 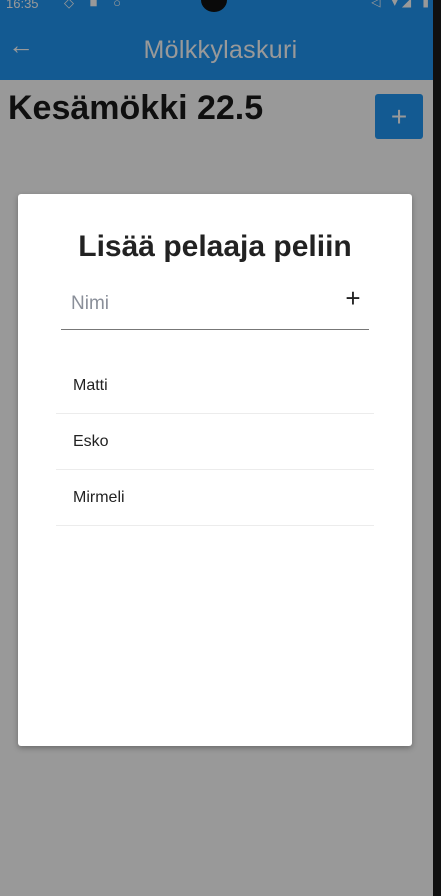 What do you see at coordinates (196, 304) in the screenshot?
I see `player-name-input` at bounding box center [196, 304].